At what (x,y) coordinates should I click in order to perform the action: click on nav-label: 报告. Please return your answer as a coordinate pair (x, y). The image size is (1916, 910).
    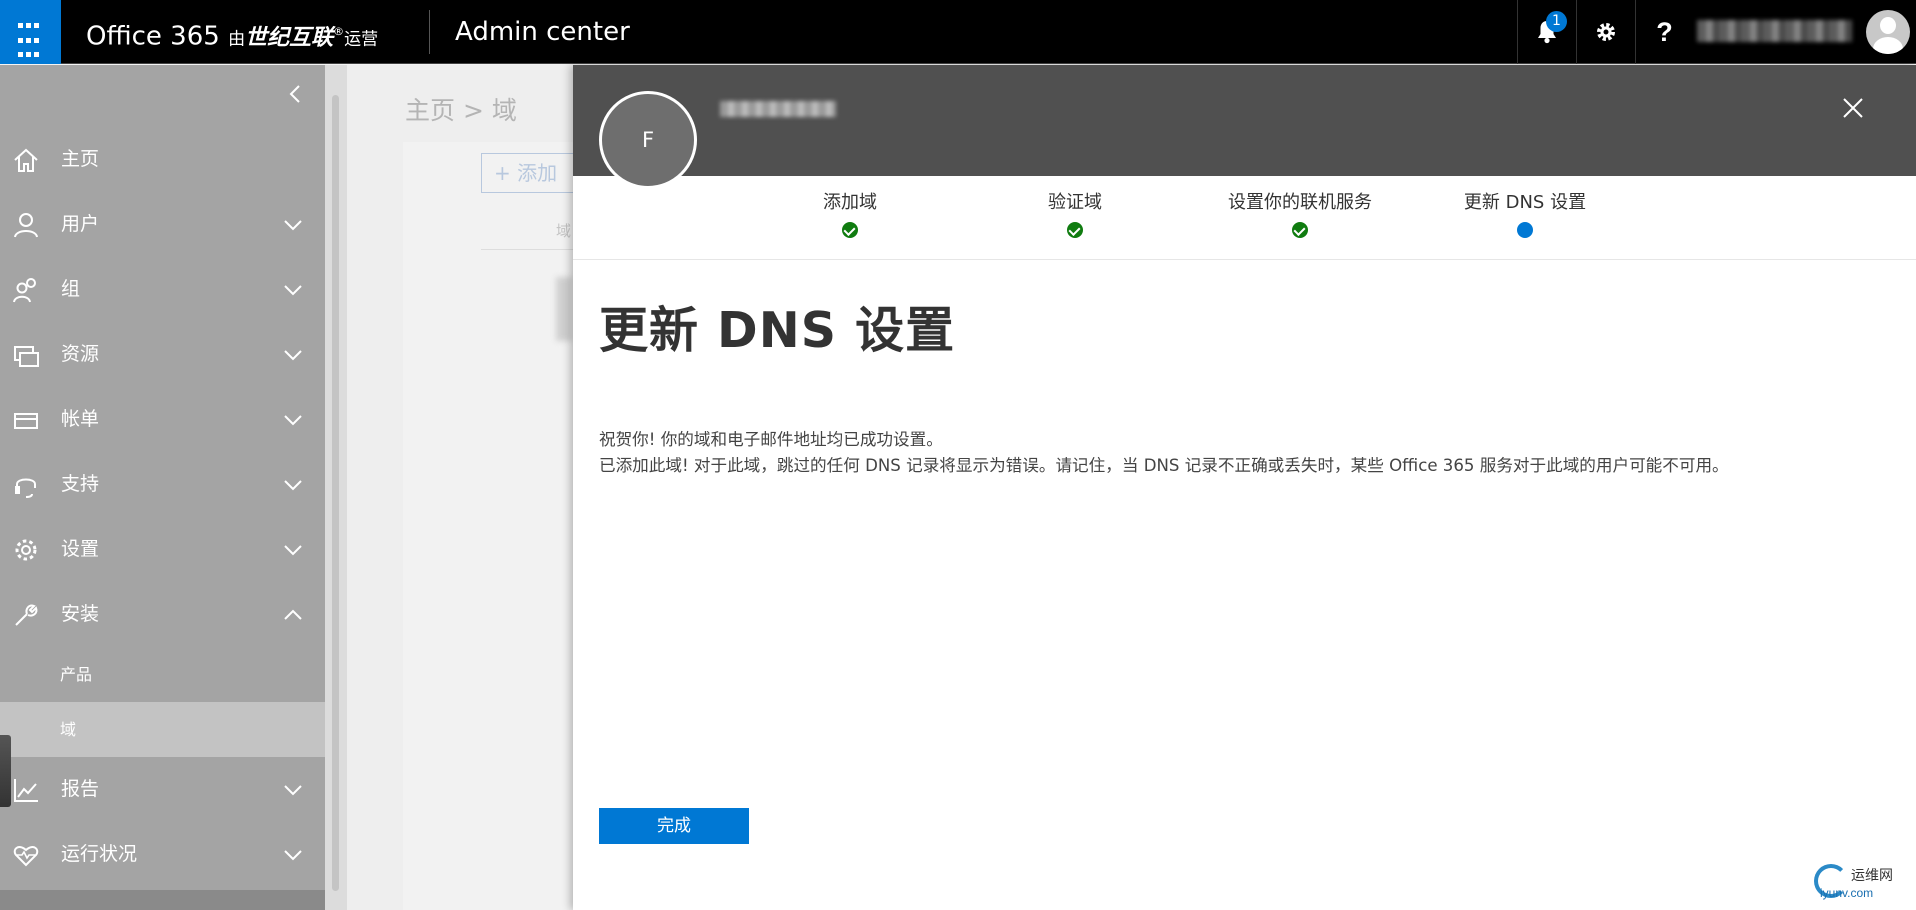
    Looking at the image, I should click on (80, 789).